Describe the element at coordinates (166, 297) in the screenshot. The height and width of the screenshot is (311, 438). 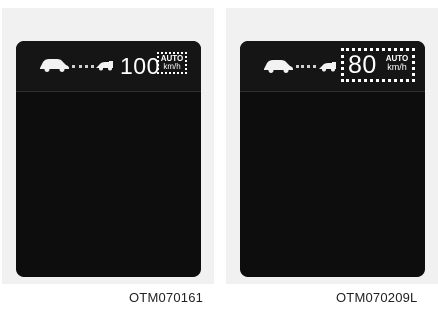
I see `figure-caption-left: OTM070161` at that location.